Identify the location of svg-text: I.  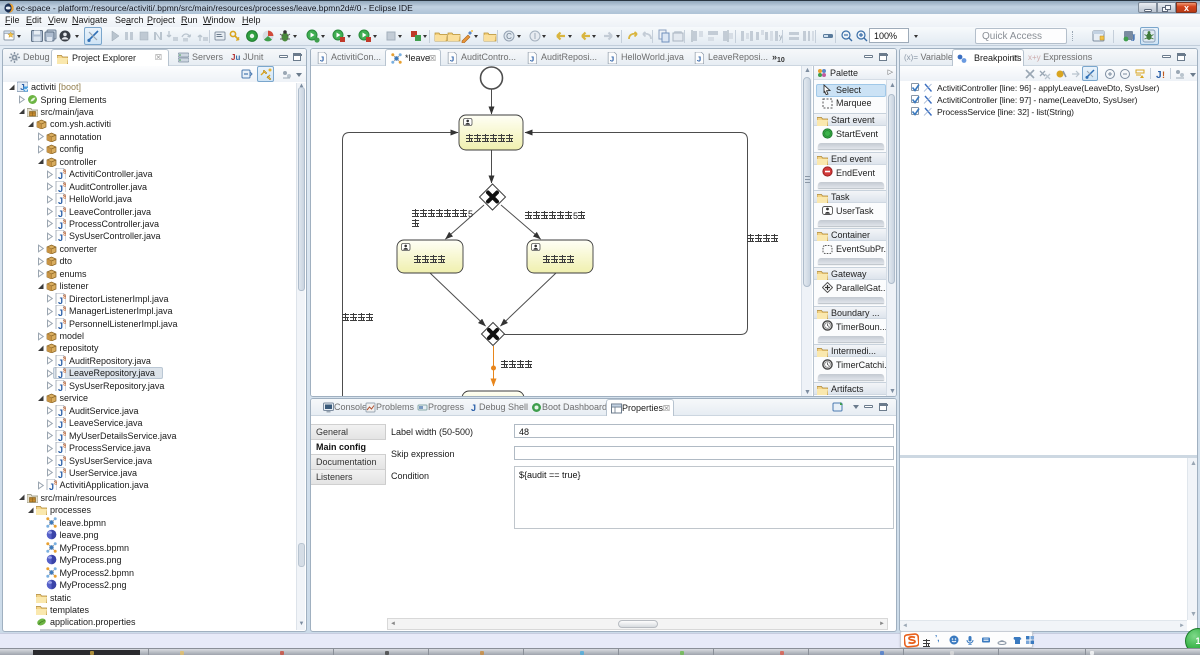
(535, 36).